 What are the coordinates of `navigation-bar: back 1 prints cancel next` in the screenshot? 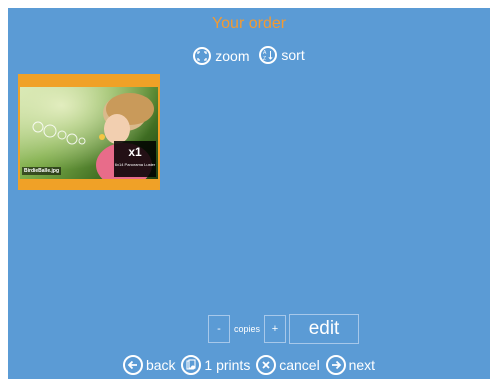 It's located at (249, 365).